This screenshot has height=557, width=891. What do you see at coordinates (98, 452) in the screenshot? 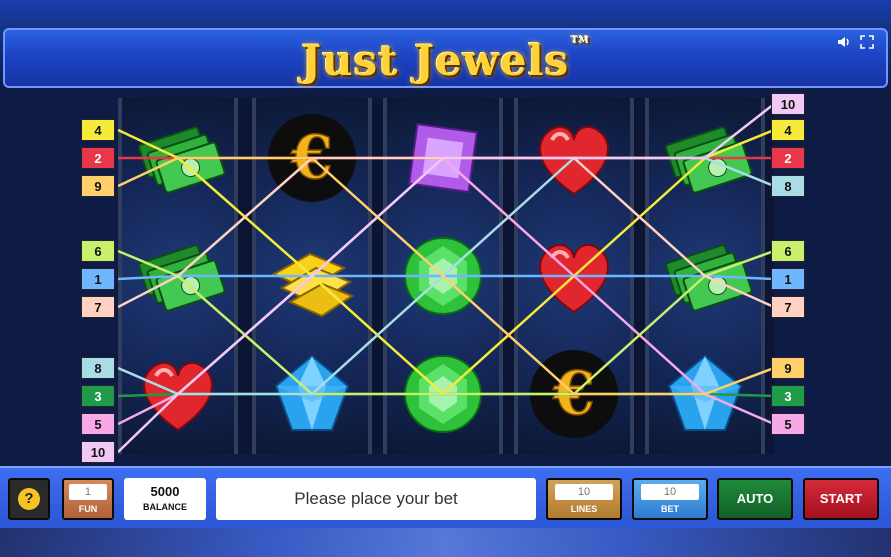
I see `left-line-marker-10: 10` at bounding box center [98, 452].